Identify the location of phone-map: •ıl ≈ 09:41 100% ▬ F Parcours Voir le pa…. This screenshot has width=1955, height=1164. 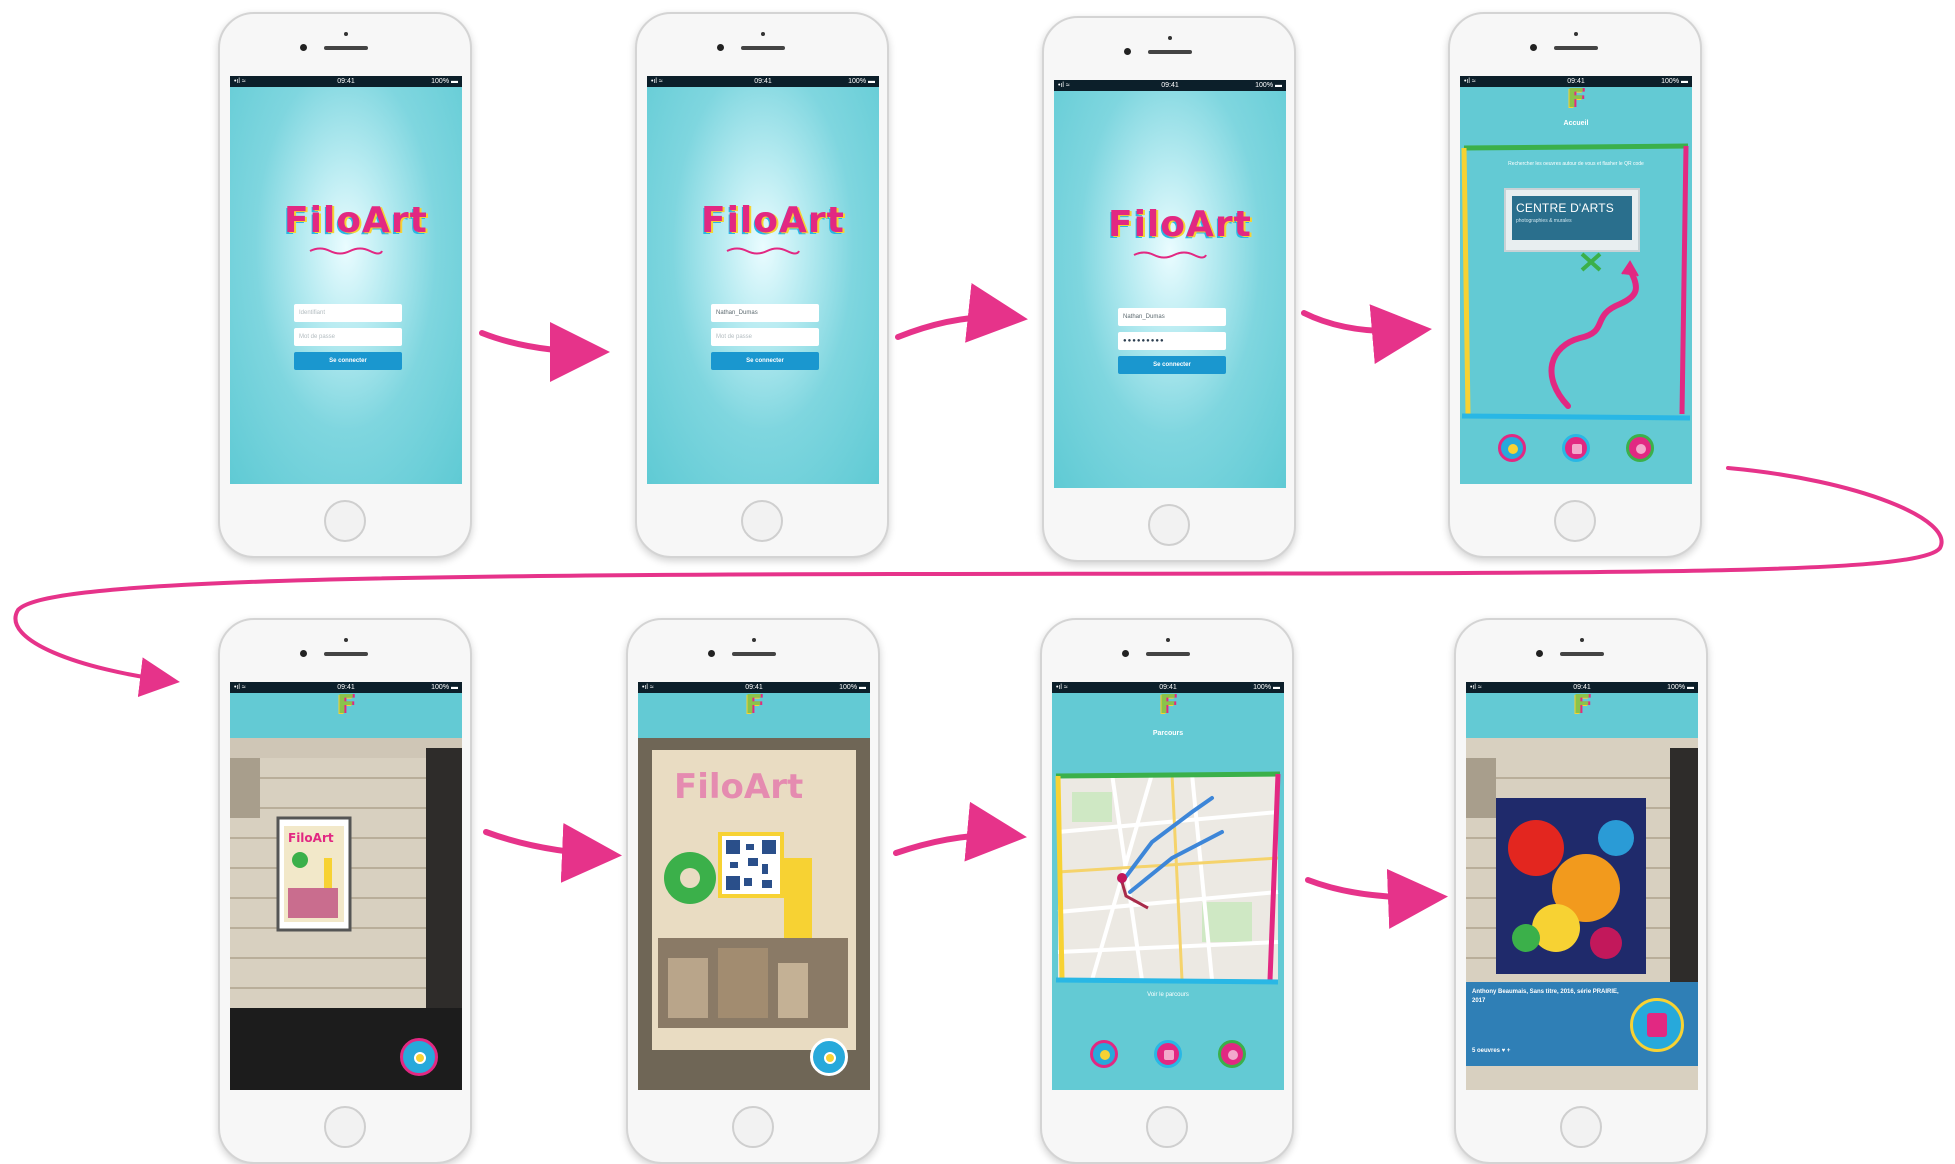
(1167, 891).